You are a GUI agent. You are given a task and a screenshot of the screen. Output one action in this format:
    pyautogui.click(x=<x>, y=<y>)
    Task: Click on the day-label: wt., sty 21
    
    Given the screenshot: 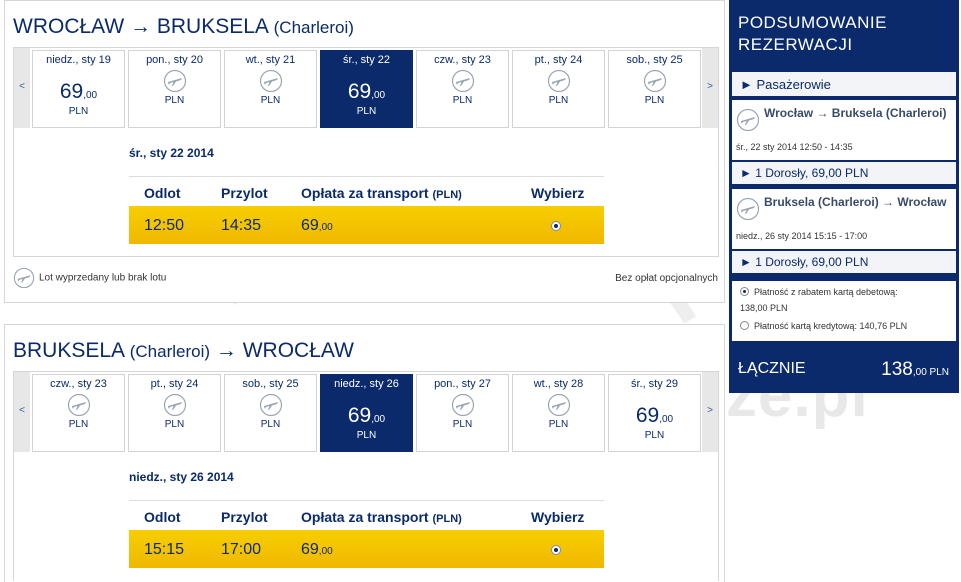 What is the action you would take?
    pyautogui.click(x=270, y=60)
    